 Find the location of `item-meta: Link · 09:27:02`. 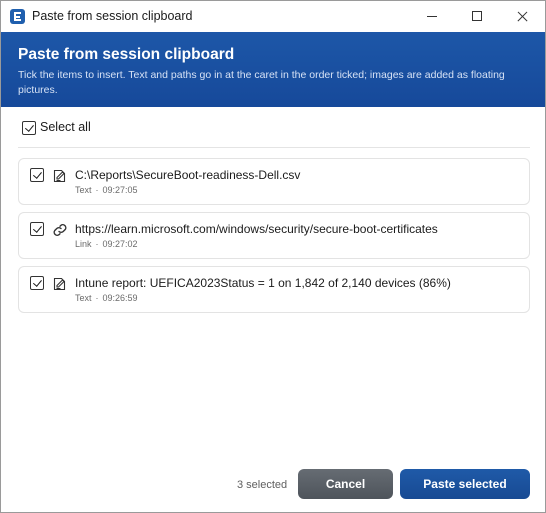

item-meta: Link · 09:27:02 is located at coordinates (106, 244).